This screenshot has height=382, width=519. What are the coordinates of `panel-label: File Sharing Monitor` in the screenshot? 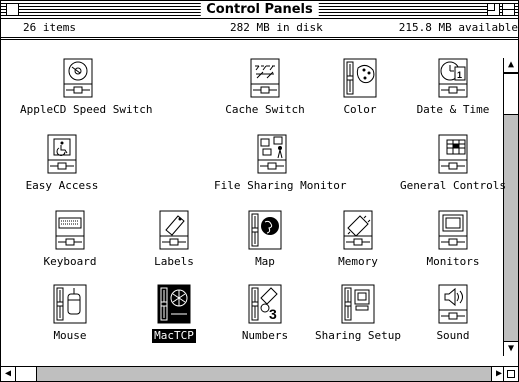 It's located at (280, 185).